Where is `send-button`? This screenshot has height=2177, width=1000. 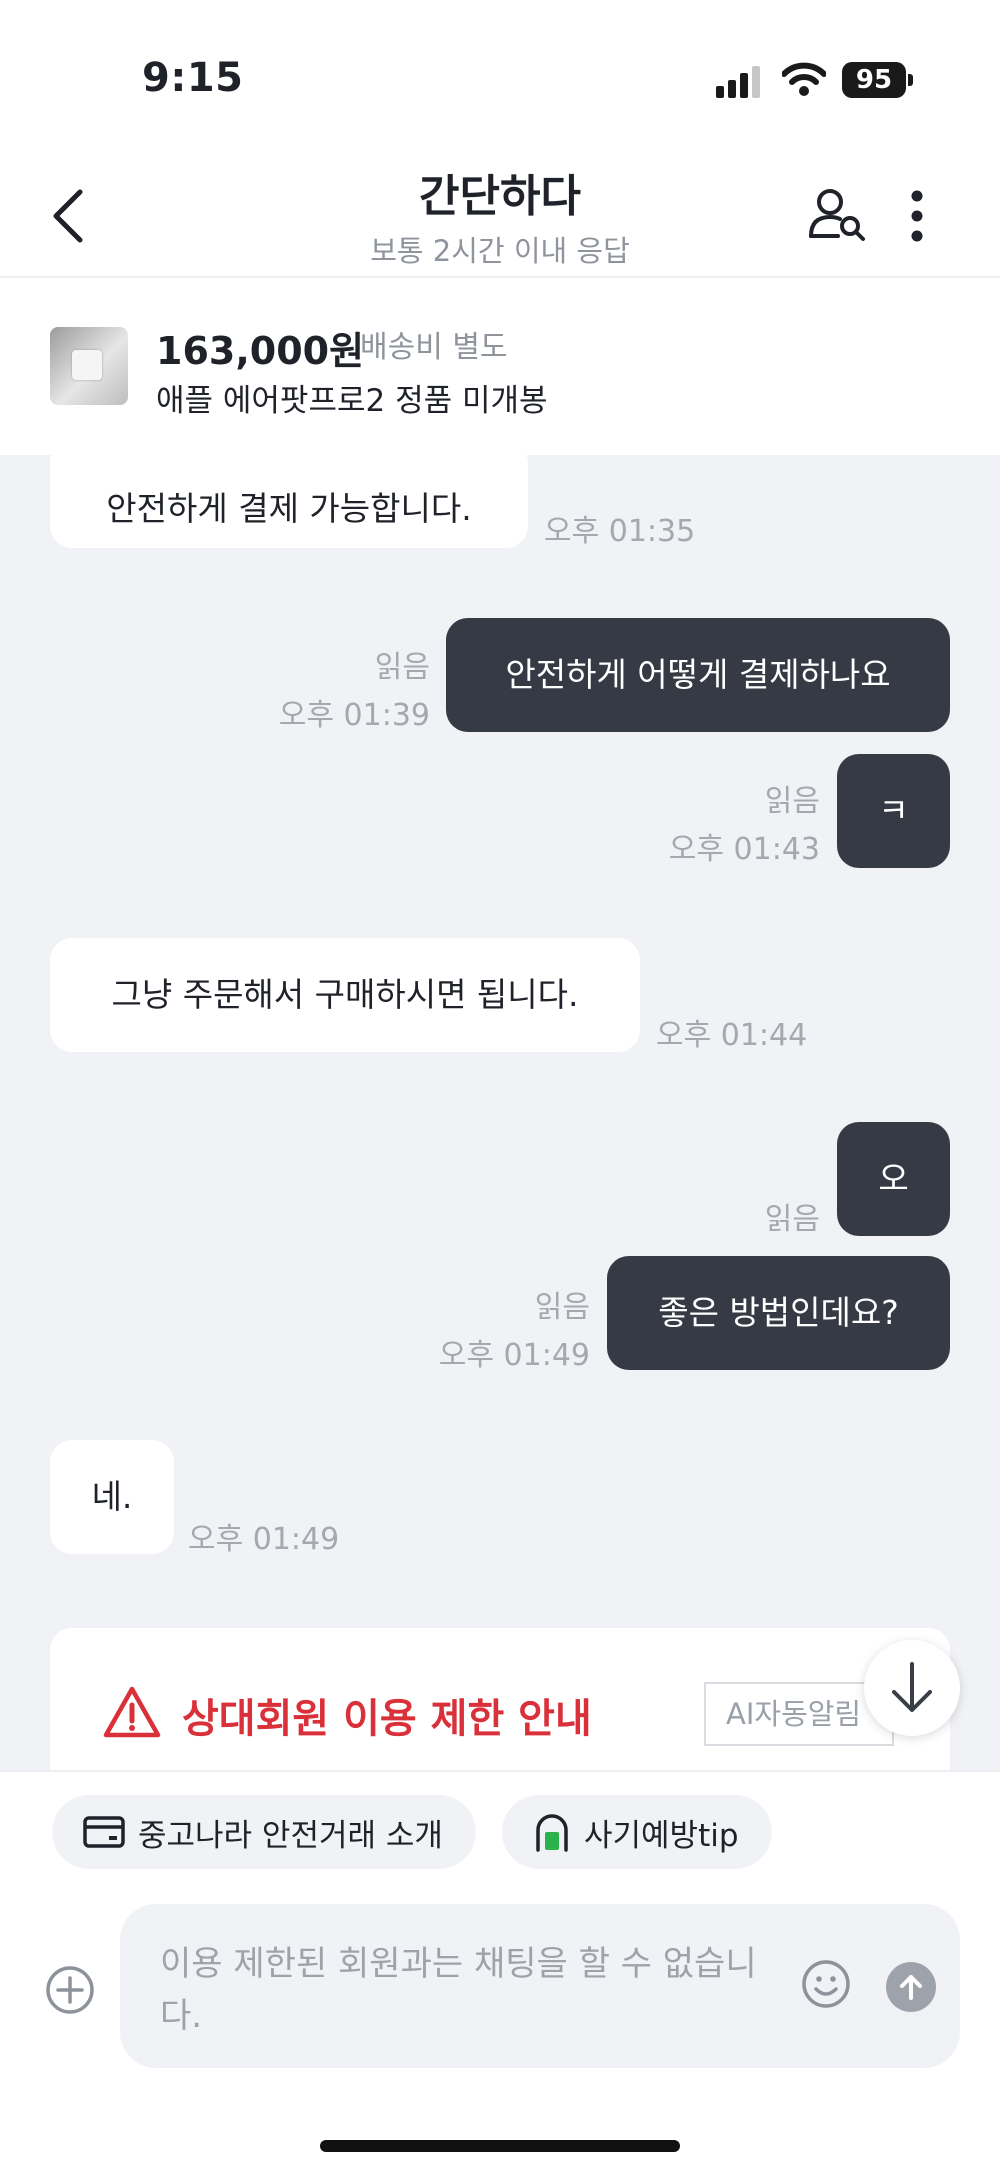 send-button is located at coordinates (911, 1987).